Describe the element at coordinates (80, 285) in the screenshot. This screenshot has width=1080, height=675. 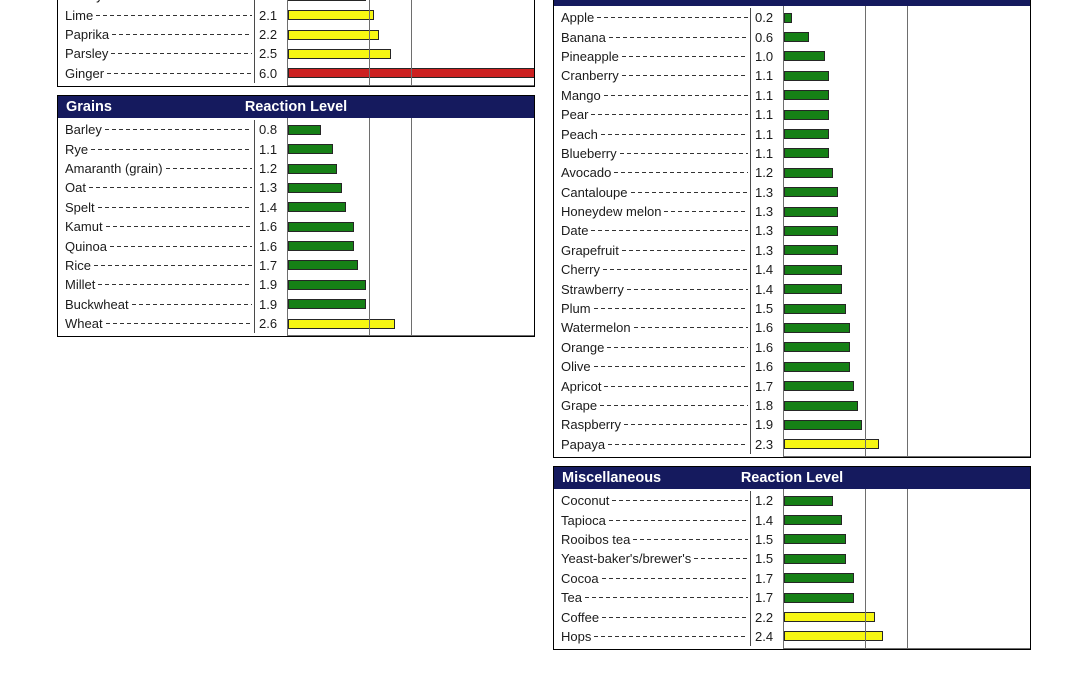
I see `row-label-text: Millet` at that location.